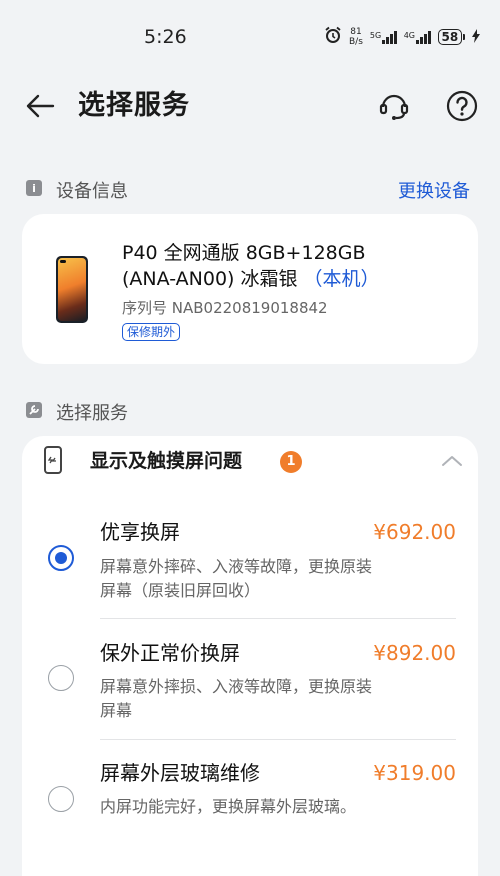 This screenshot has width=500, height=876. I want to click on net-speed: 81 B/s, so click(356, 37).